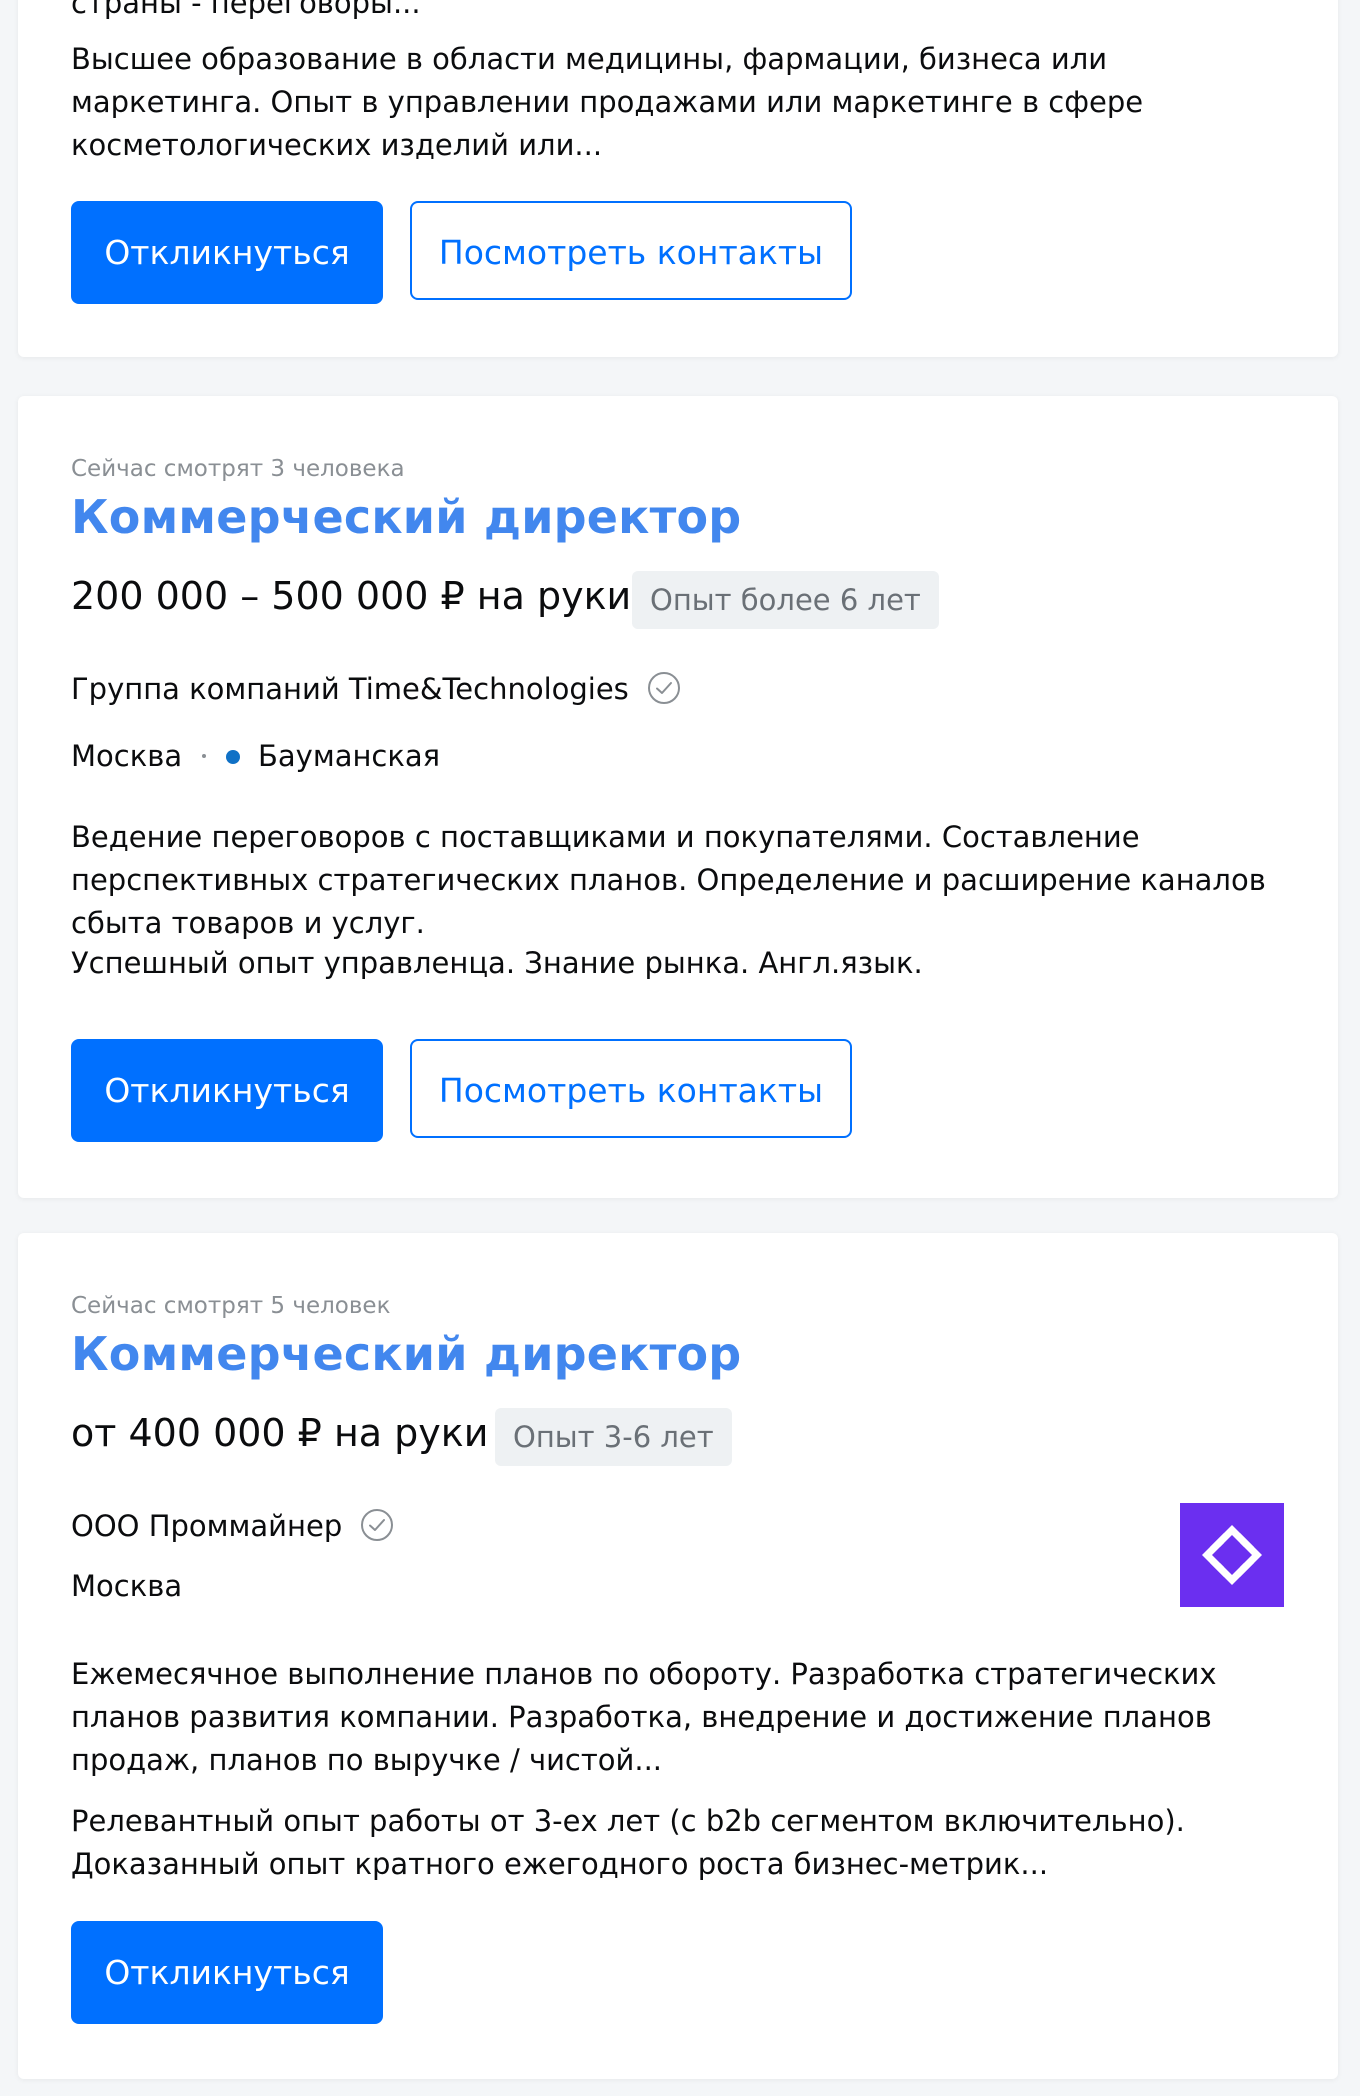 The height and width of the screenshot is (2096, 1360). What do you see at coordinates (350, 689) in the screenshot?
I see `company-name-link: Группа компаний Time&Technologies` at bounding box center [350, 689].